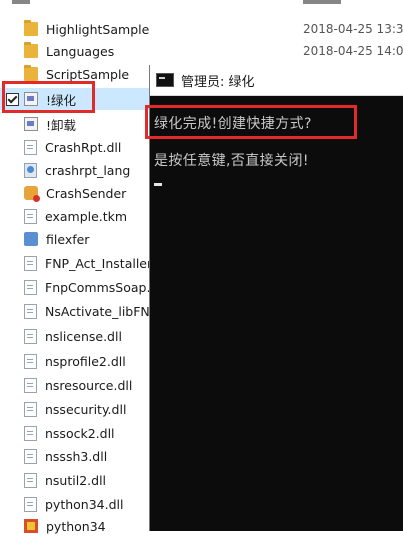 The width and height of the screenshot is (403, 537). What do you see at coordinates (86, 193) in the screenshot?
I see `file-name: CrashSender` at bounding box center [86, 193].